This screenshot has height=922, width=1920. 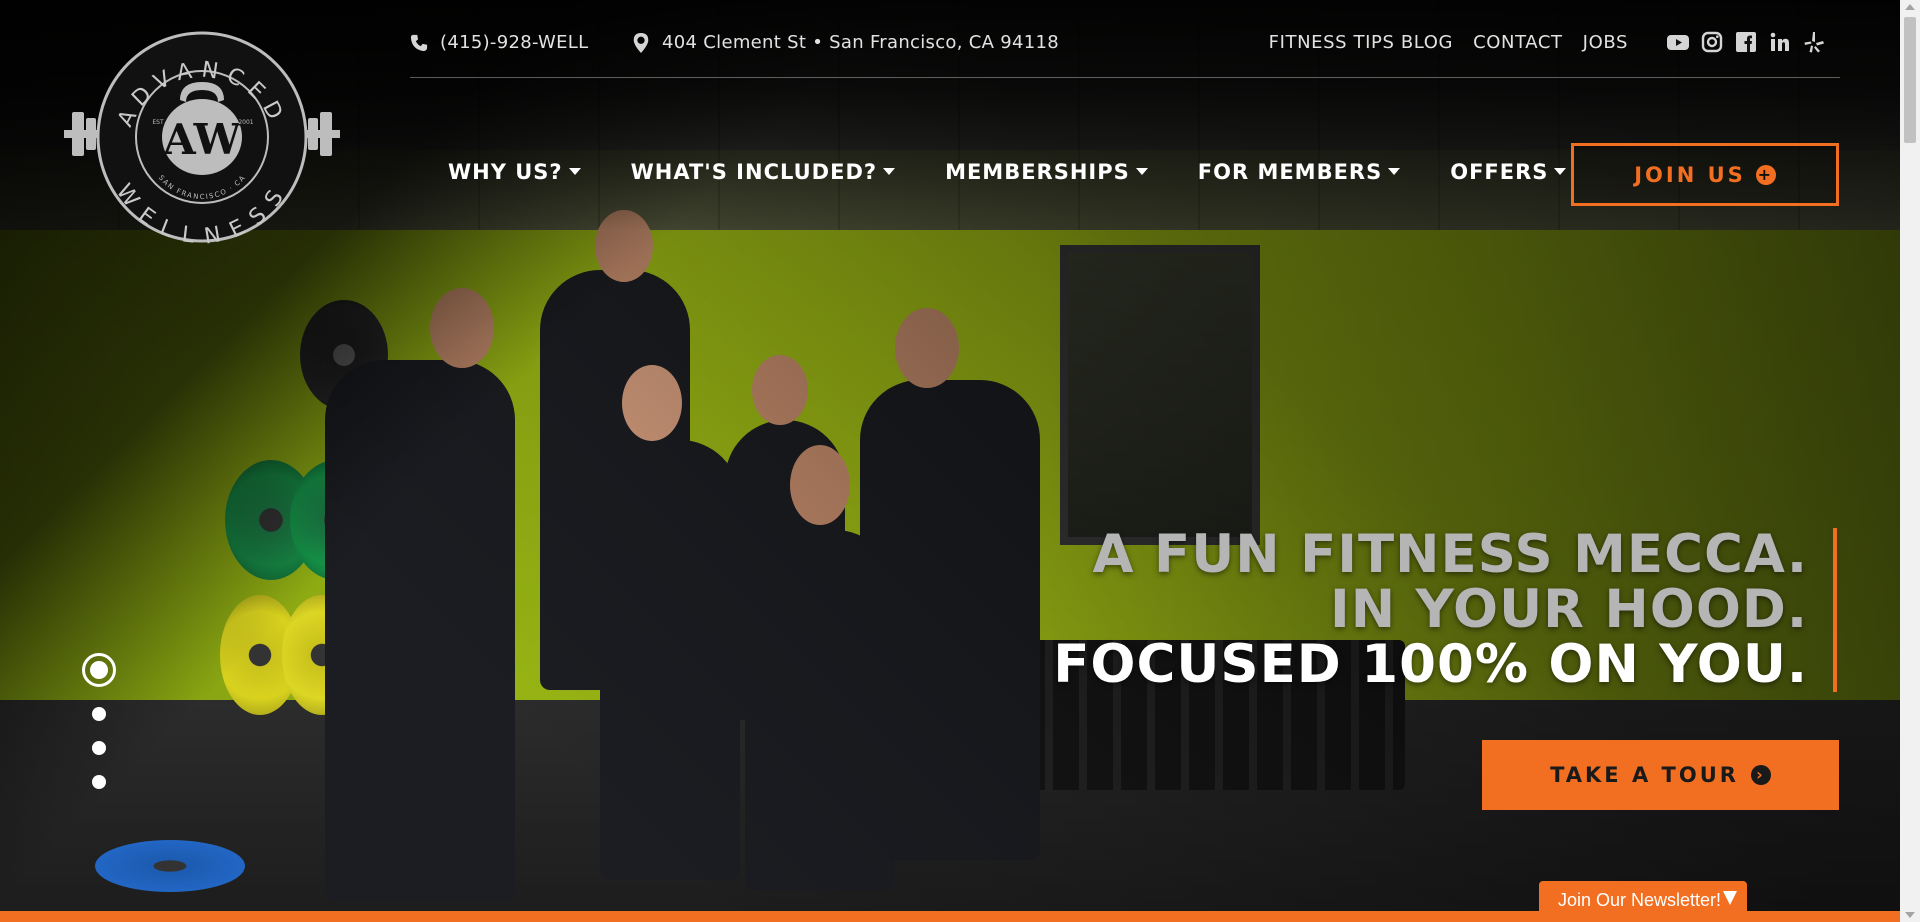 What do you see at coordinates (1910, 80) in the screenshot?
I see `scrollbar-thumb` at bounding box center [1910, 80].